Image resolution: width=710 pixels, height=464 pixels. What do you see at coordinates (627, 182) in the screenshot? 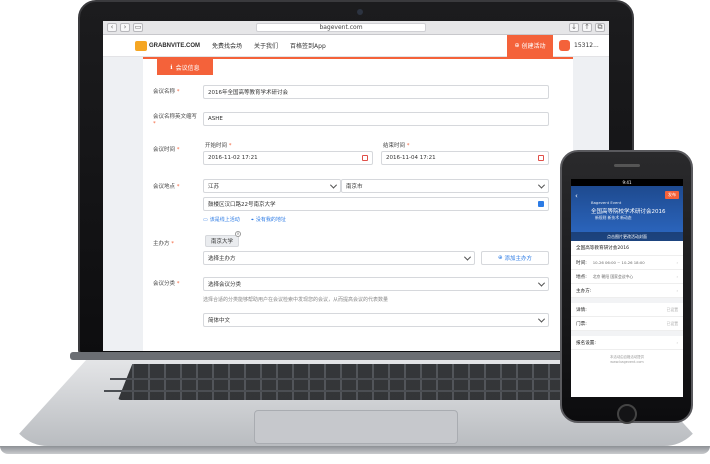
I see `phone-status-bar: 9:41` at bounding box center [627, 182].